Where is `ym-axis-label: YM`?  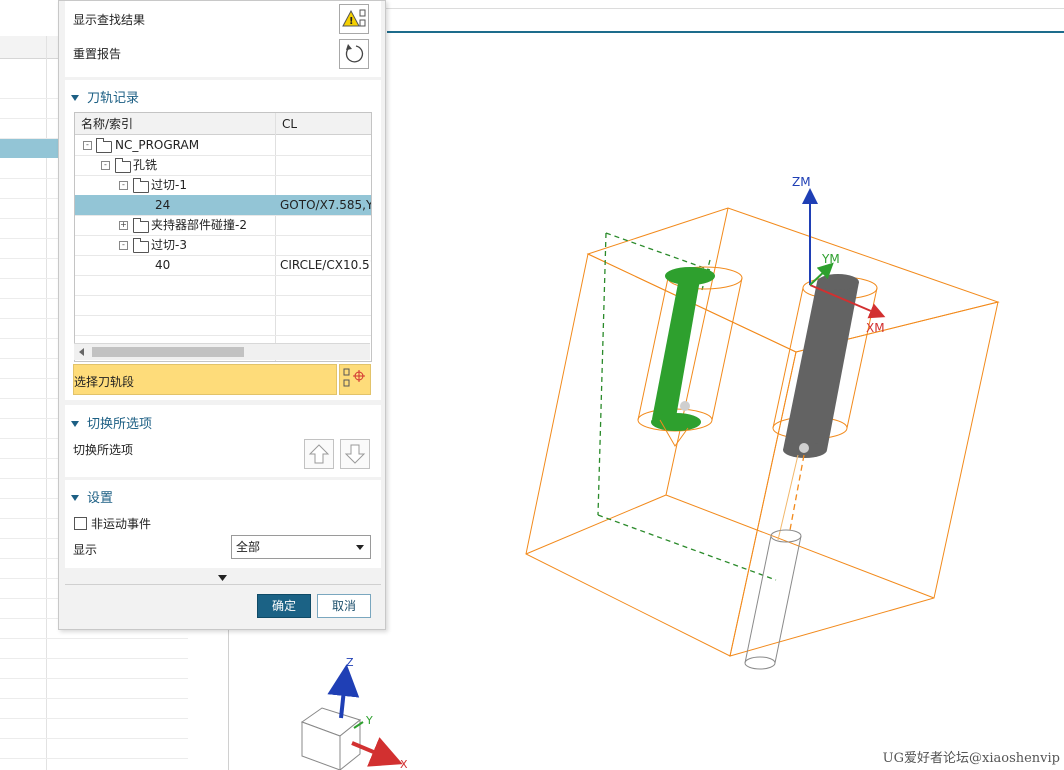 ym-axis-label: YM is located at coordinates (830, 259).